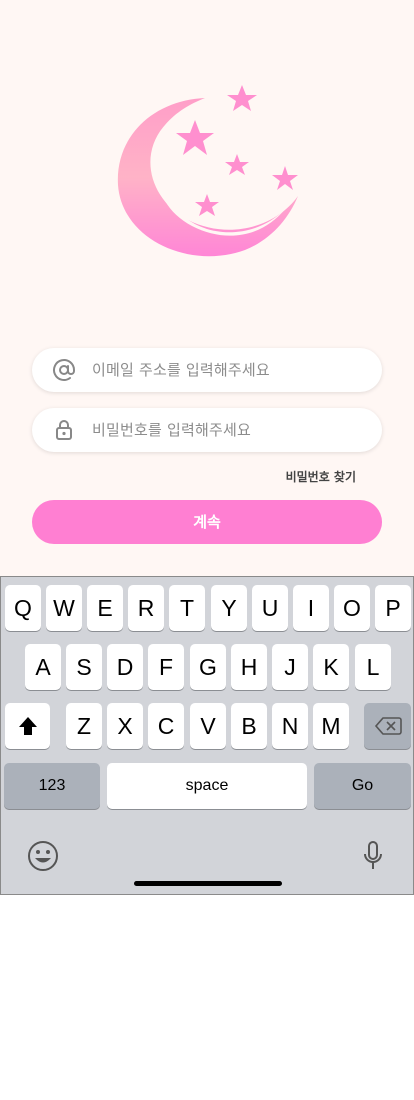 The image size is (414, 1100). What do you see at coordinates (23, 608) in the screenshot?
I see `key-q: Q` at bounding box center [23, 608].